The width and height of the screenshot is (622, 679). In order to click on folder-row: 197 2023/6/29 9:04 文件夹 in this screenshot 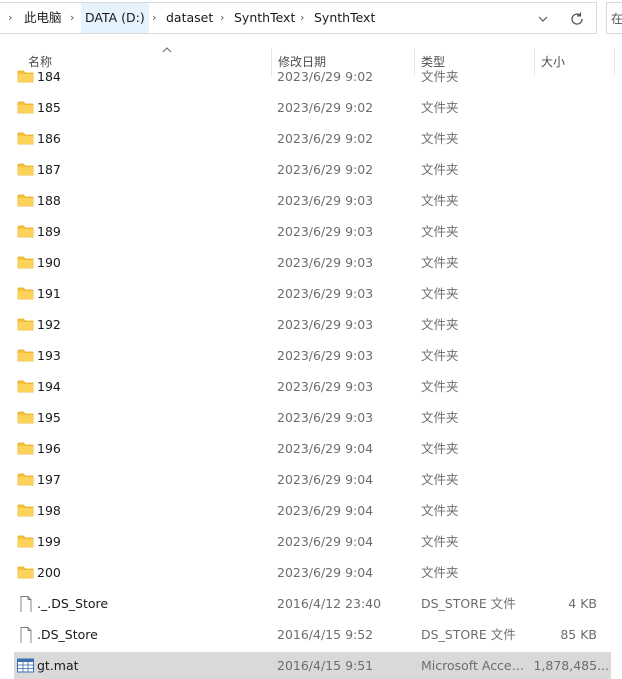, I will do `click(306, 480)`.